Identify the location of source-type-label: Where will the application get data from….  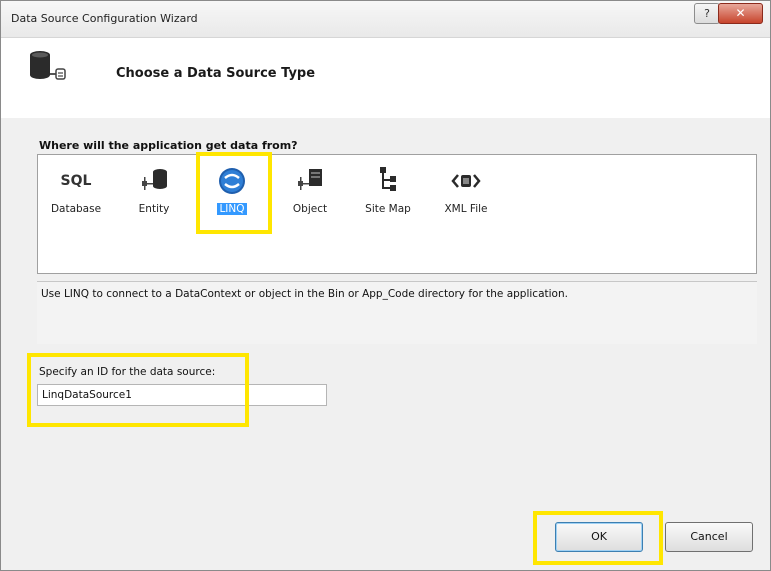
(168, 145).